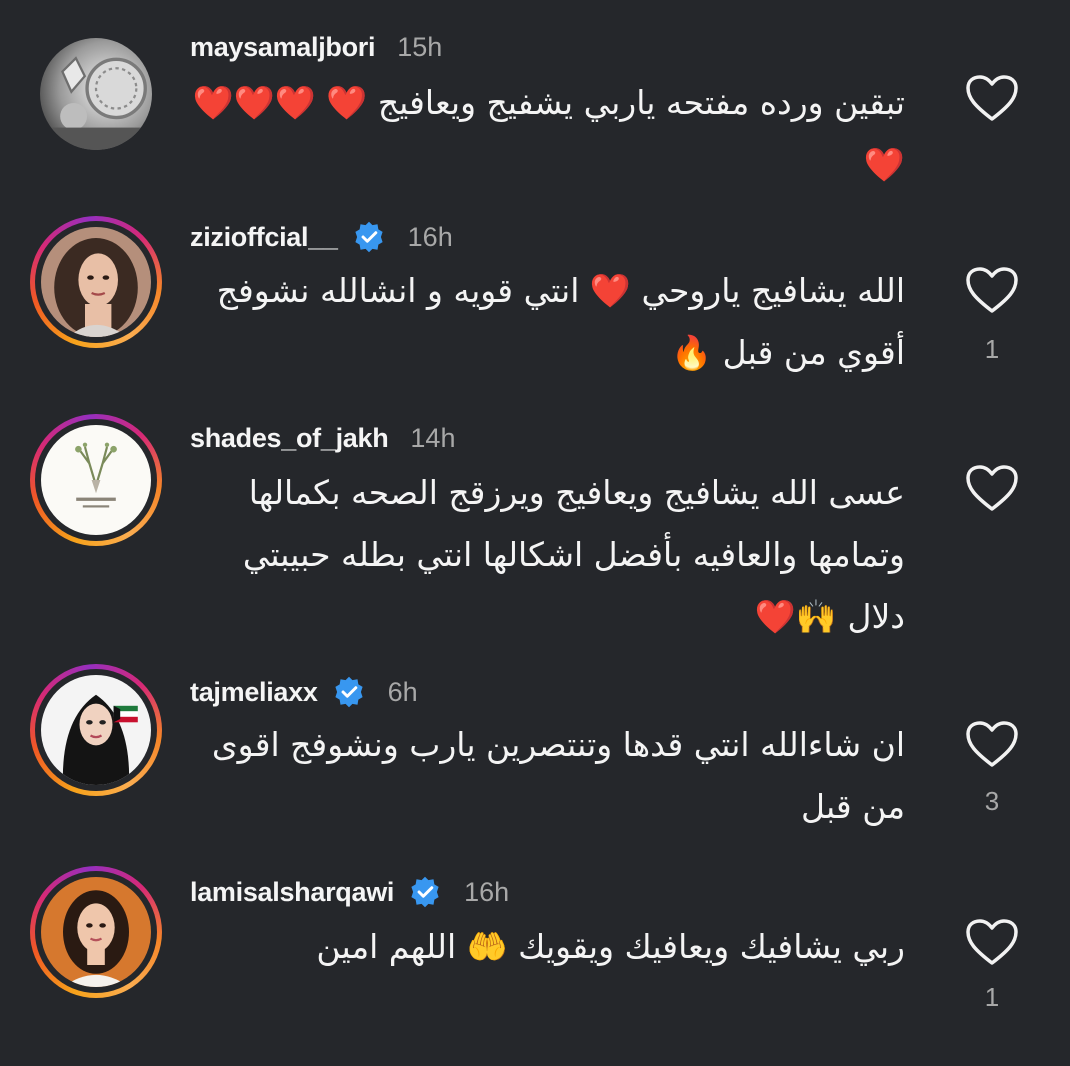 This screenshot has width=1070, height=1066. What do you see at coordinates (292, 892) in the screenshot?
I see `username: lamisalsharqawi` at bounding box center [292, 892].